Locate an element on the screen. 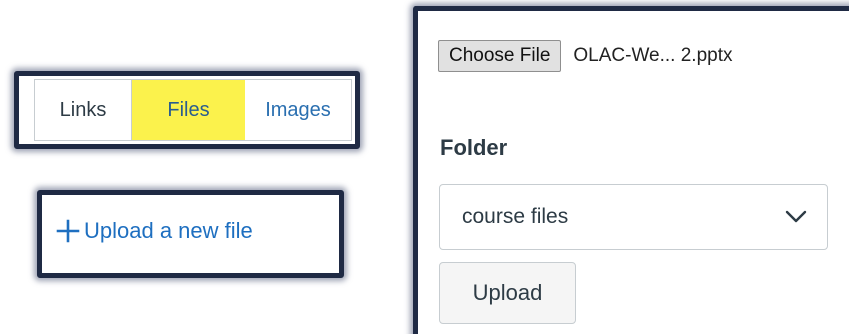 This screenshot has width=849, height=334. upload-button: Upload is located at coordinates (507, 293).